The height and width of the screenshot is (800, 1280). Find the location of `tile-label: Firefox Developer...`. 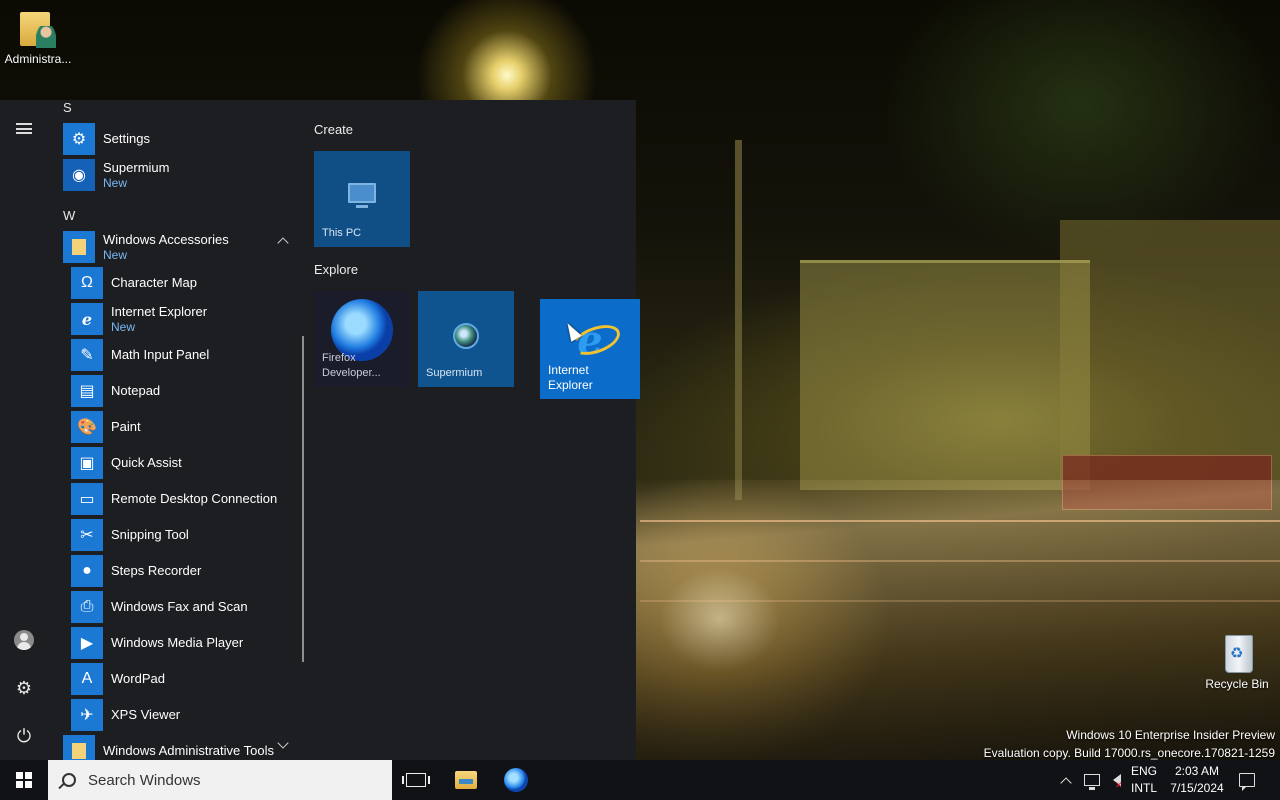

tile-label: Firefox Developer... is located at coordinates (351, 366).